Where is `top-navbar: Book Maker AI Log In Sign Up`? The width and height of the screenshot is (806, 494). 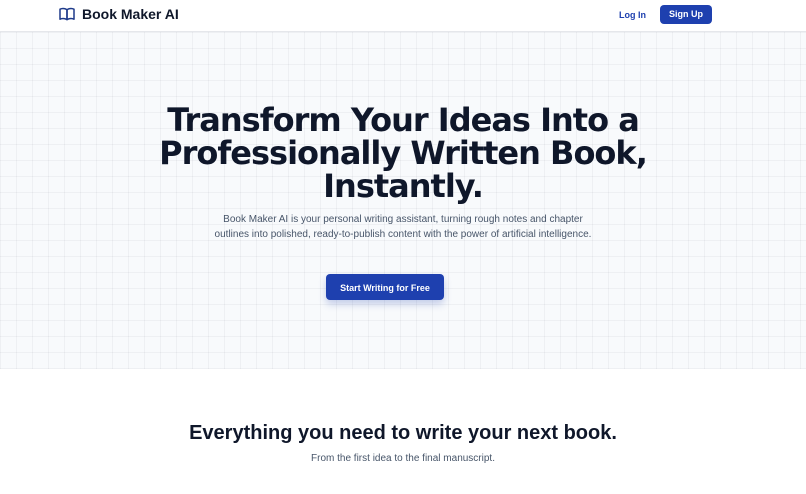 top-navbar: Book Maker AI Log In Sign Up is located at coordinates (403, 16).